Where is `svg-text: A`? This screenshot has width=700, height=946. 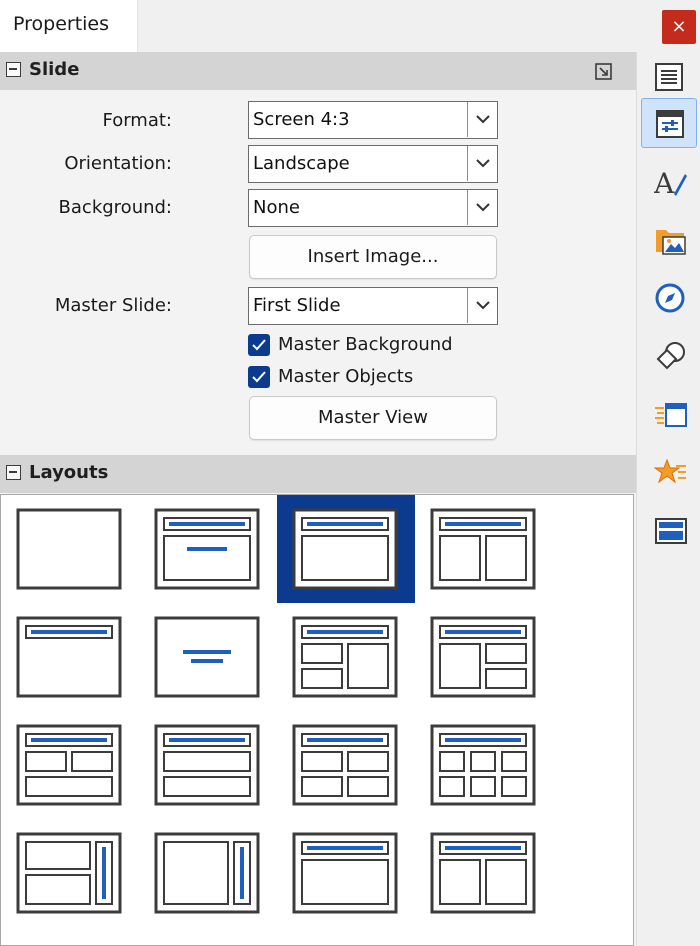
svg-text: A is located at coordinates (664, 183).